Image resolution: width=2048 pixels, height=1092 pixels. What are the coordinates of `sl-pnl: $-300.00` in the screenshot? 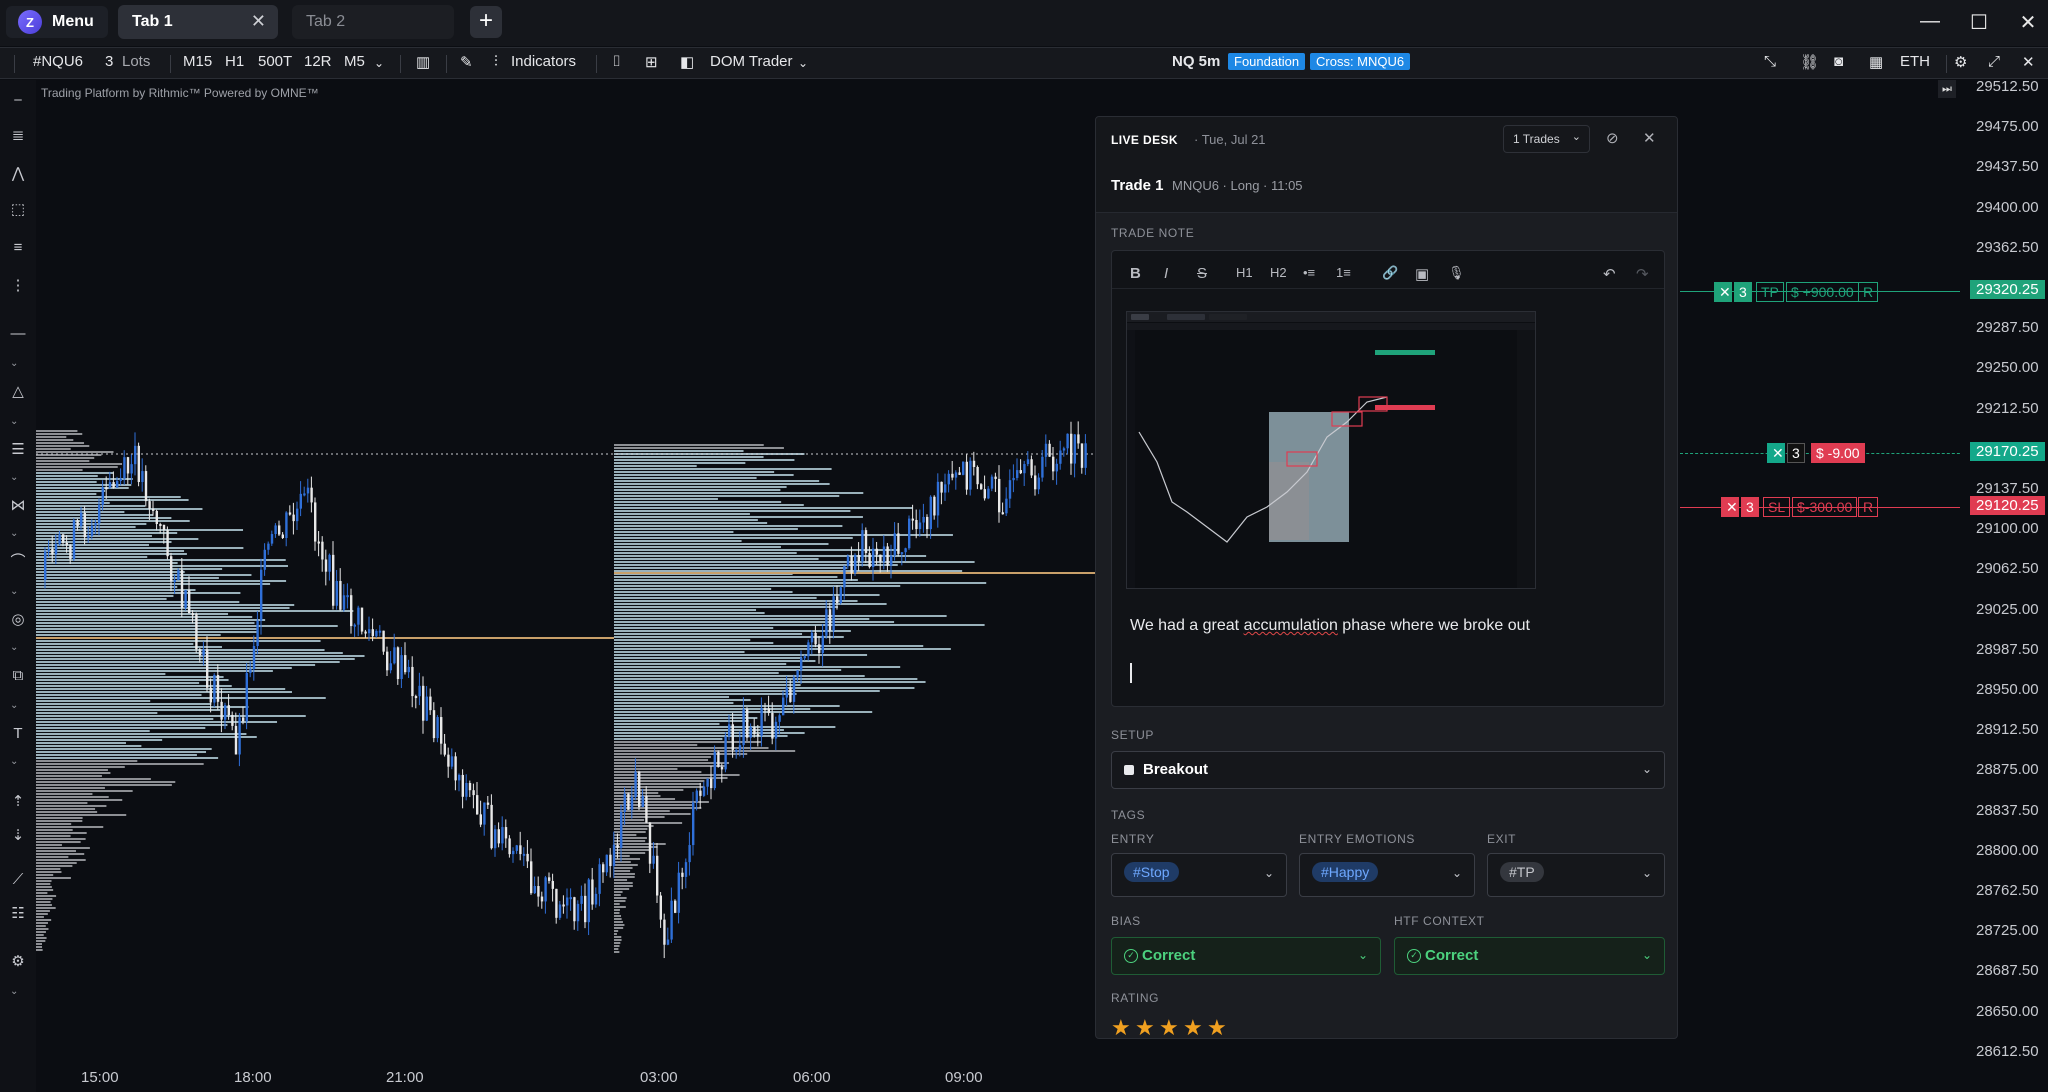 It's located at (1825, 507).